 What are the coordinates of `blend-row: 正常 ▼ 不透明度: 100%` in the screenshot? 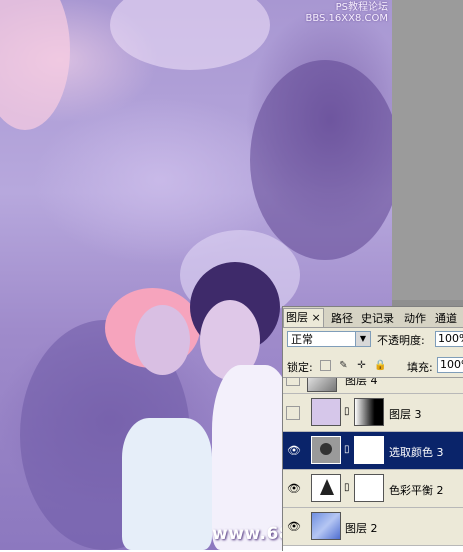 It's located at (375, 340).